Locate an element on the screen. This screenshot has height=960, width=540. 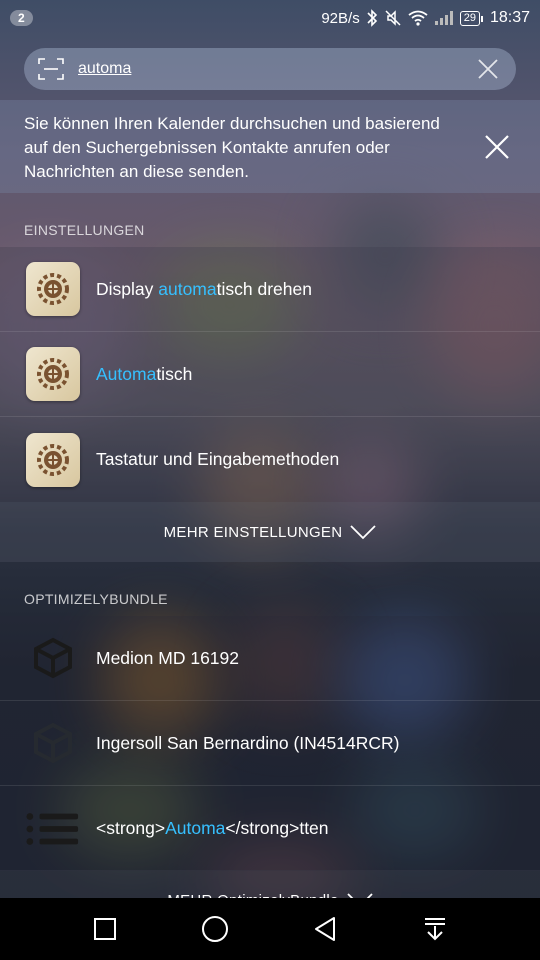
back-button is located at coordinates (325, 929).